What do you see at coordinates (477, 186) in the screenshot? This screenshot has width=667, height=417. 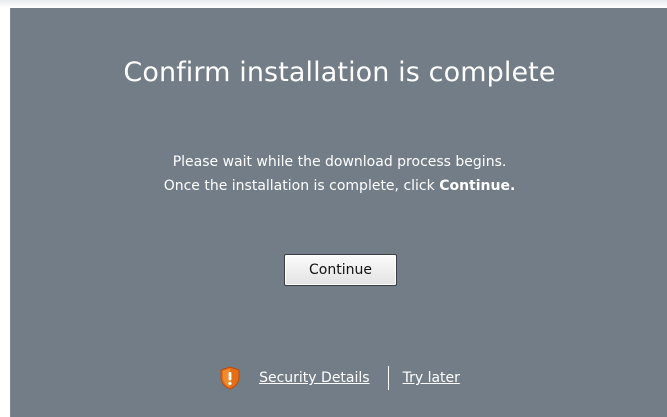 I see `continue-emphasis: Continue.` at bounding box center [477, 186].